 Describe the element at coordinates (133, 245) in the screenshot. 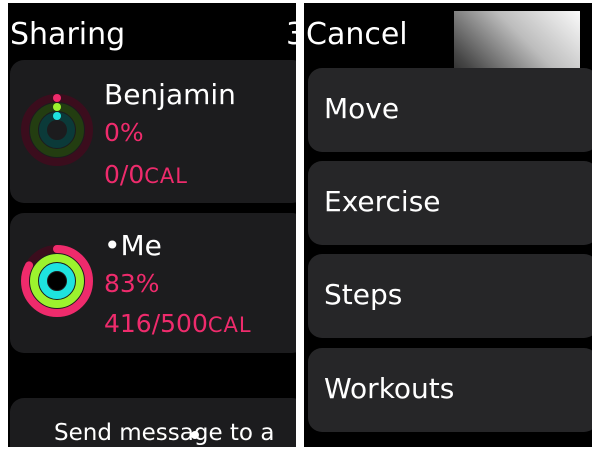

I see `friend-name: •Me` at that location.